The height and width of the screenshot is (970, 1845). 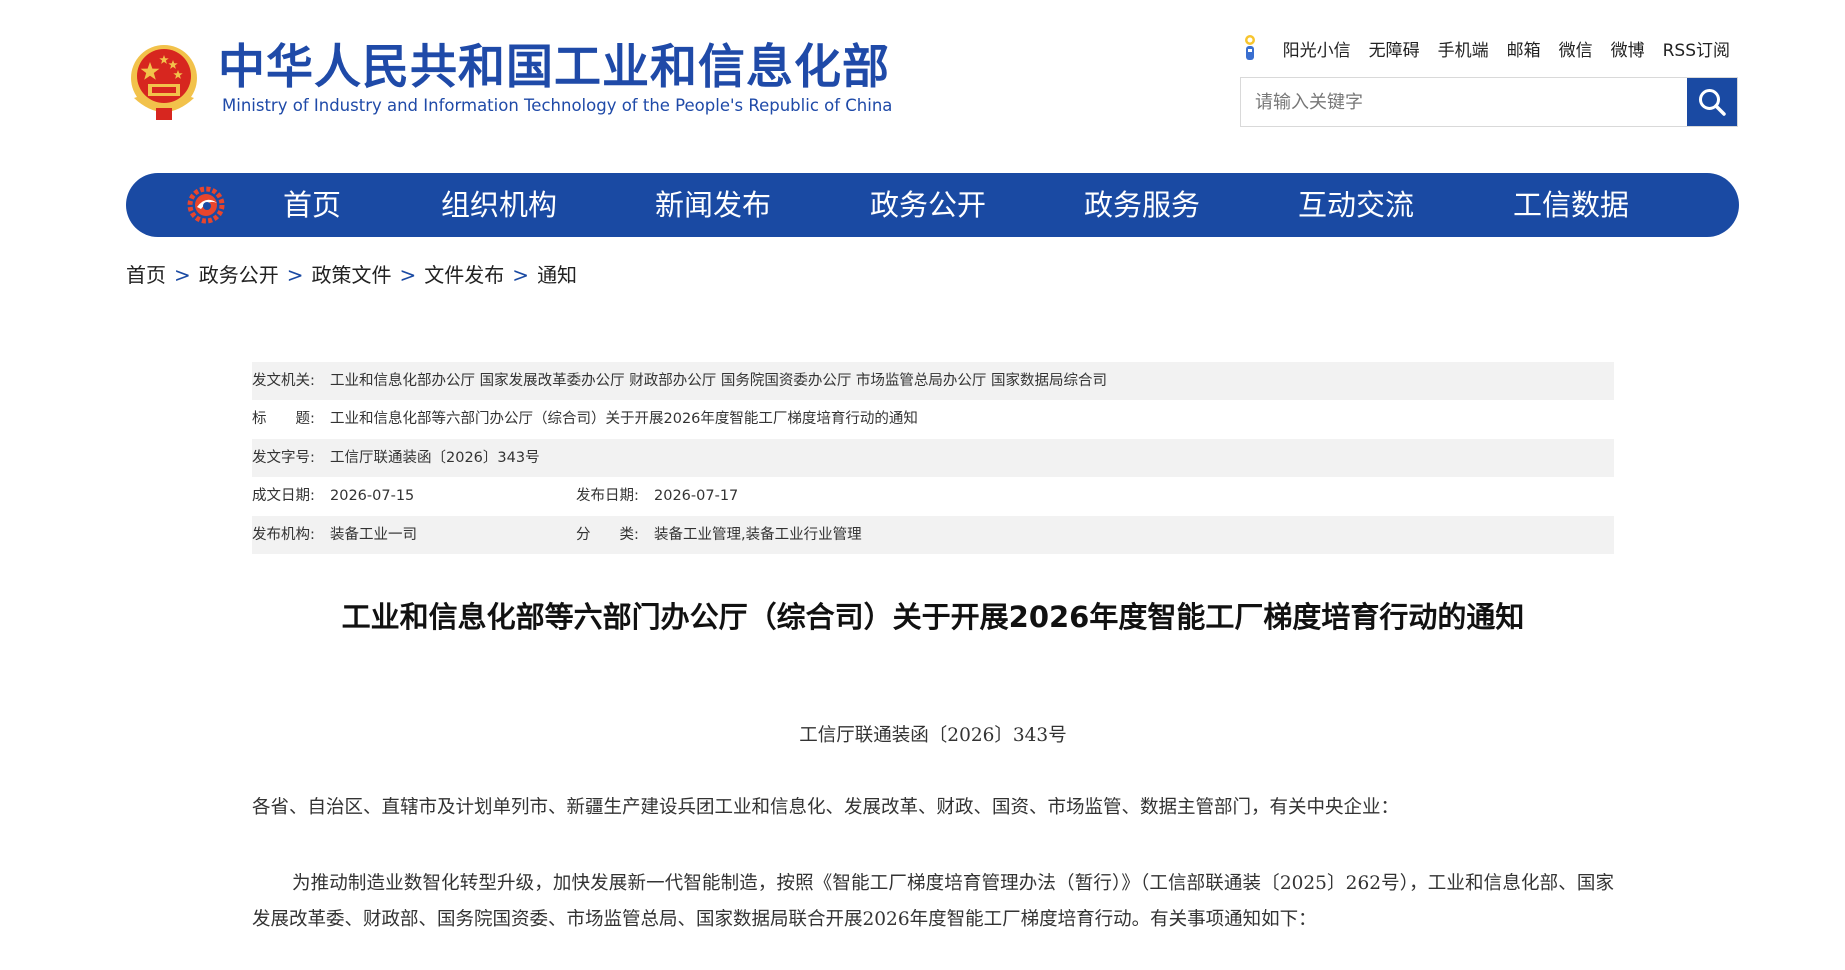 I want to click on nav-home: 首页, so click(x=312, y=205).